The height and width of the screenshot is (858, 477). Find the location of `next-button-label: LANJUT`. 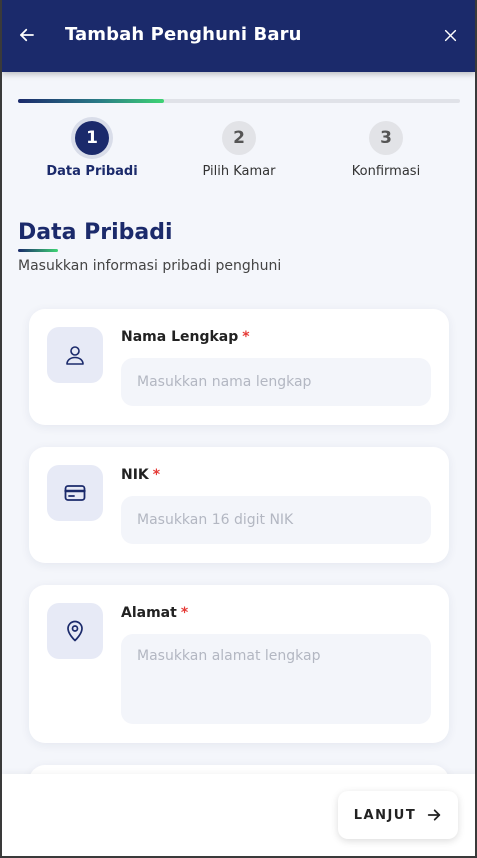

next-button-label: LANJUT is located at coordinates (385, 815).